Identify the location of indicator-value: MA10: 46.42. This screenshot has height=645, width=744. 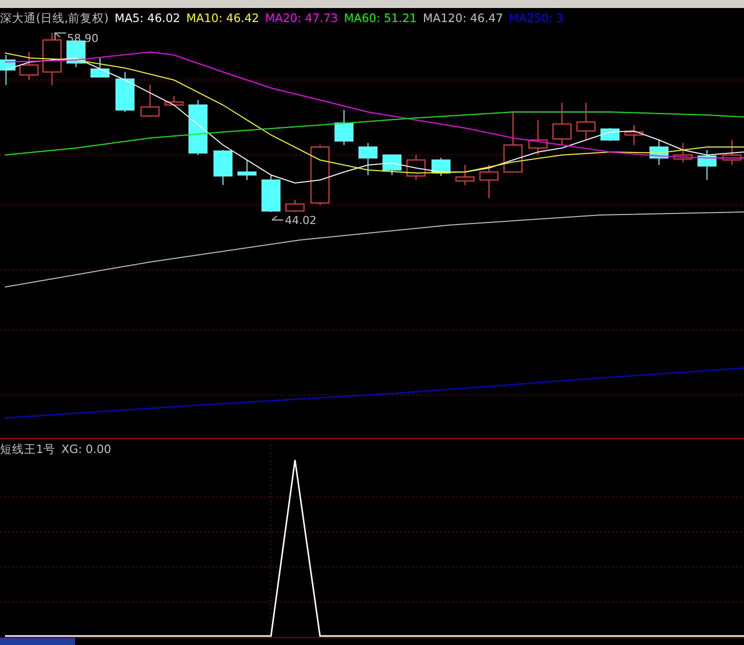
(223, 18).